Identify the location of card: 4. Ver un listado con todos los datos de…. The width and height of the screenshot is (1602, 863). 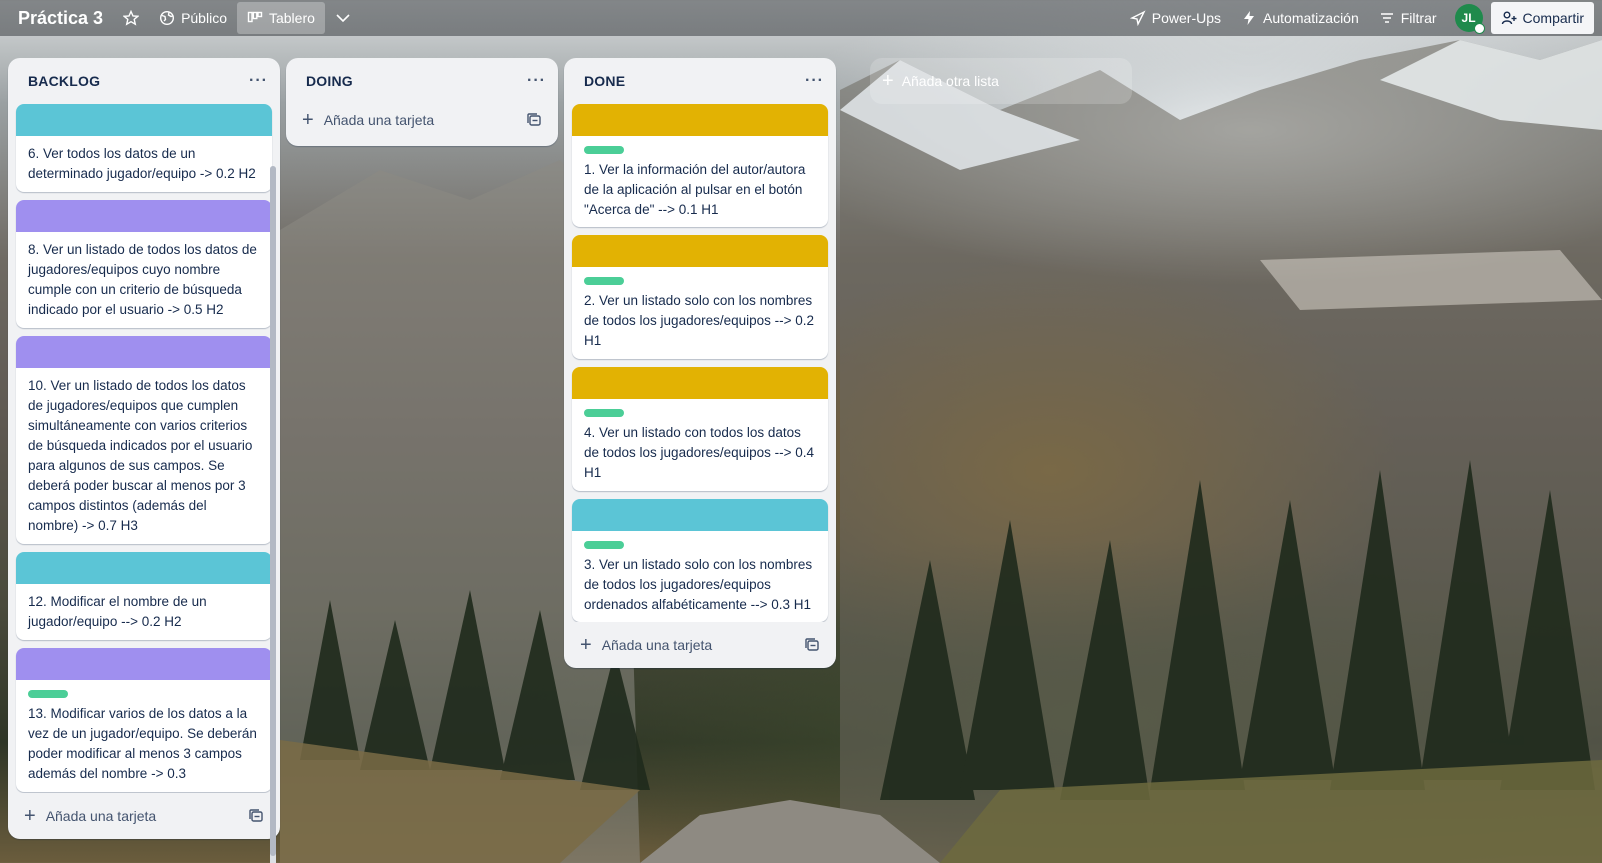
(700, 429).